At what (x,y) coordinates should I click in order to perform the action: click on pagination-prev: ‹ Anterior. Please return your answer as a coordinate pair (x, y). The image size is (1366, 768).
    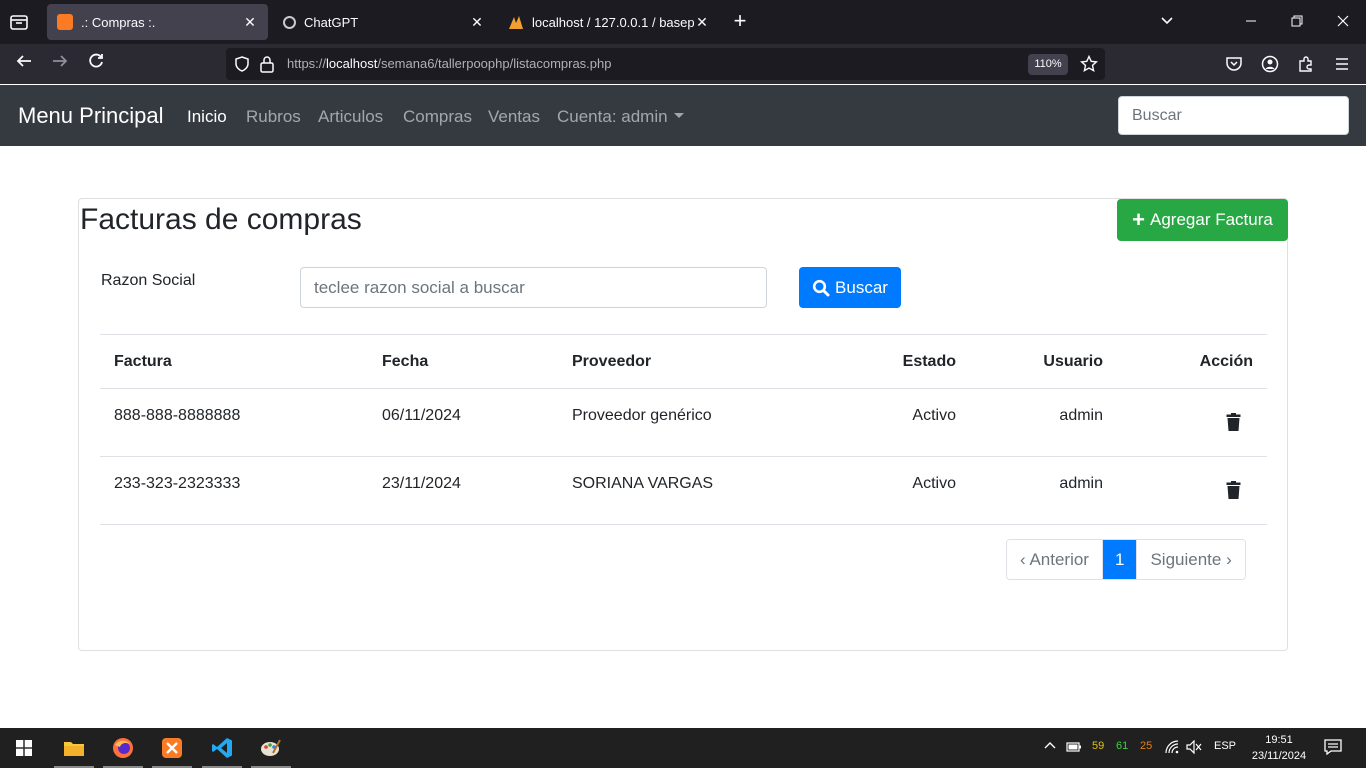
    Looking at the image, I should click on (1054, 559).